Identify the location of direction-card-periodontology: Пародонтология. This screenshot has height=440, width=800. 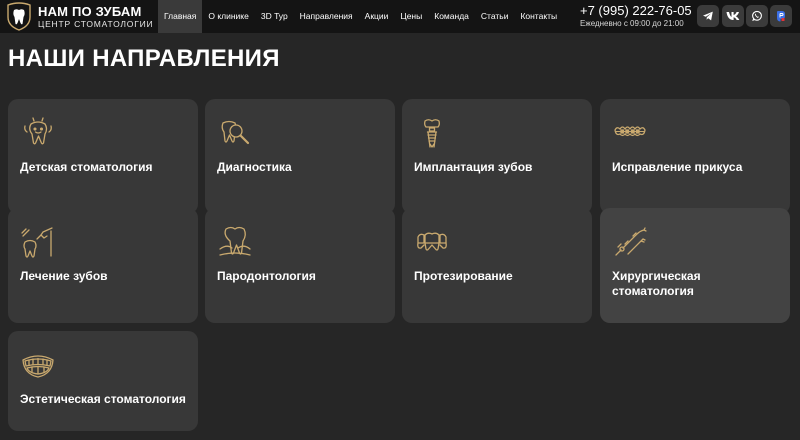
(300, 265).